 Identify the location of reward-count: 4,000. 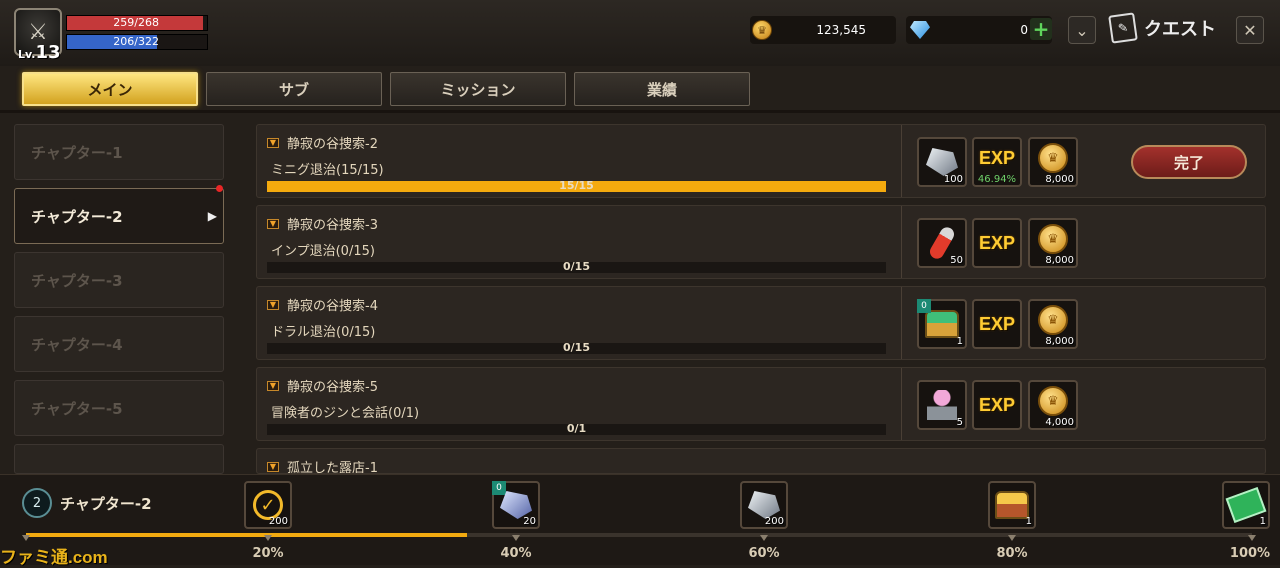
(1059, 422).